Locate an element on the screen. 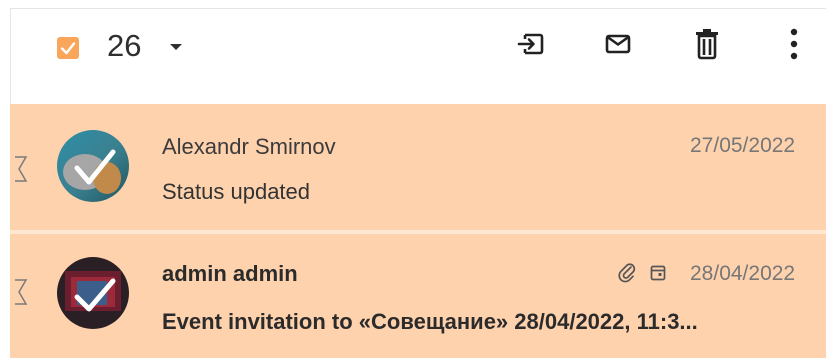  select-all-checkbox is located at coordinates (68, 48).